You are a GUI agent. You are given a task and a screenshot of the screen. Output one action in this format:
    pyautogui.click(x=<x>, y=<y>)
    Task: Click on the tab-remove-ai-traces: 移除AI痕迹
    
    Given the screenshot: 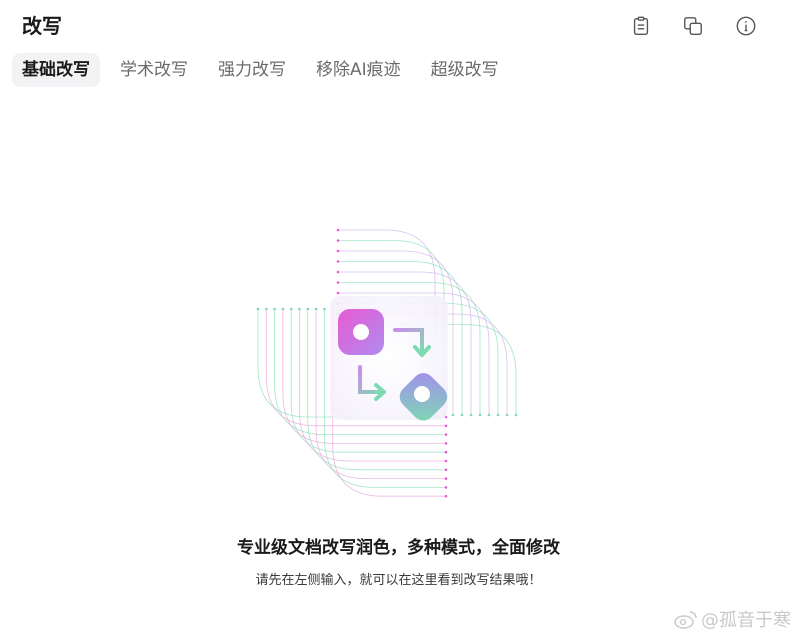 What is the action you would take?
    pyautogui.click(x=358, y=70)
    